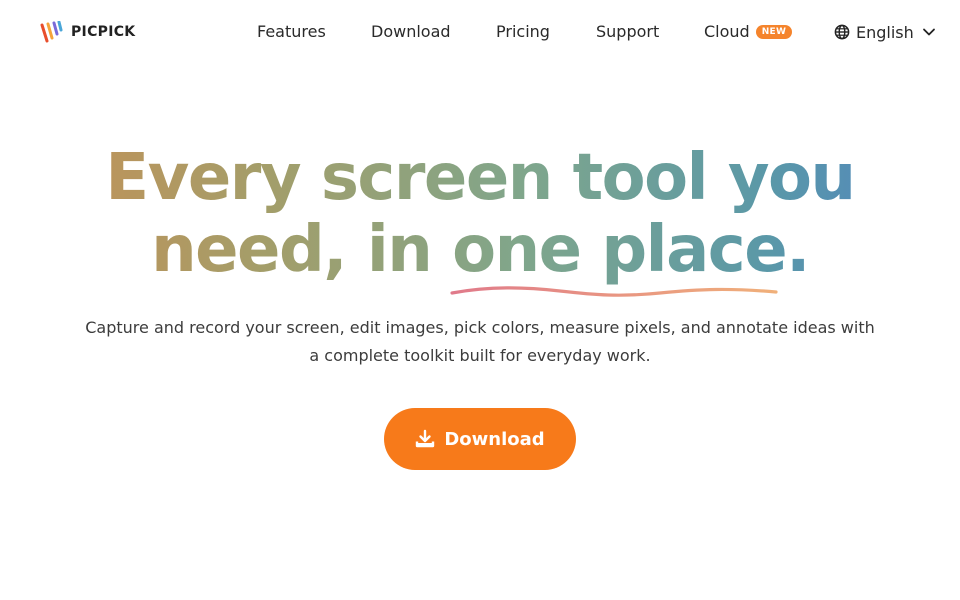  What do you see at coordinates (411, 32) in the screenshot?
I see `nav-download-link: Download` at bounding box center [411, 32].